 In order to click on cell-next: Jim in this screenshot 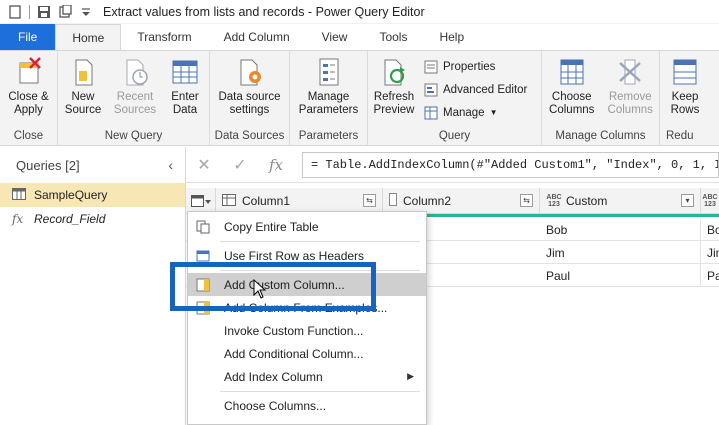, I will do `click(710, 252)`.